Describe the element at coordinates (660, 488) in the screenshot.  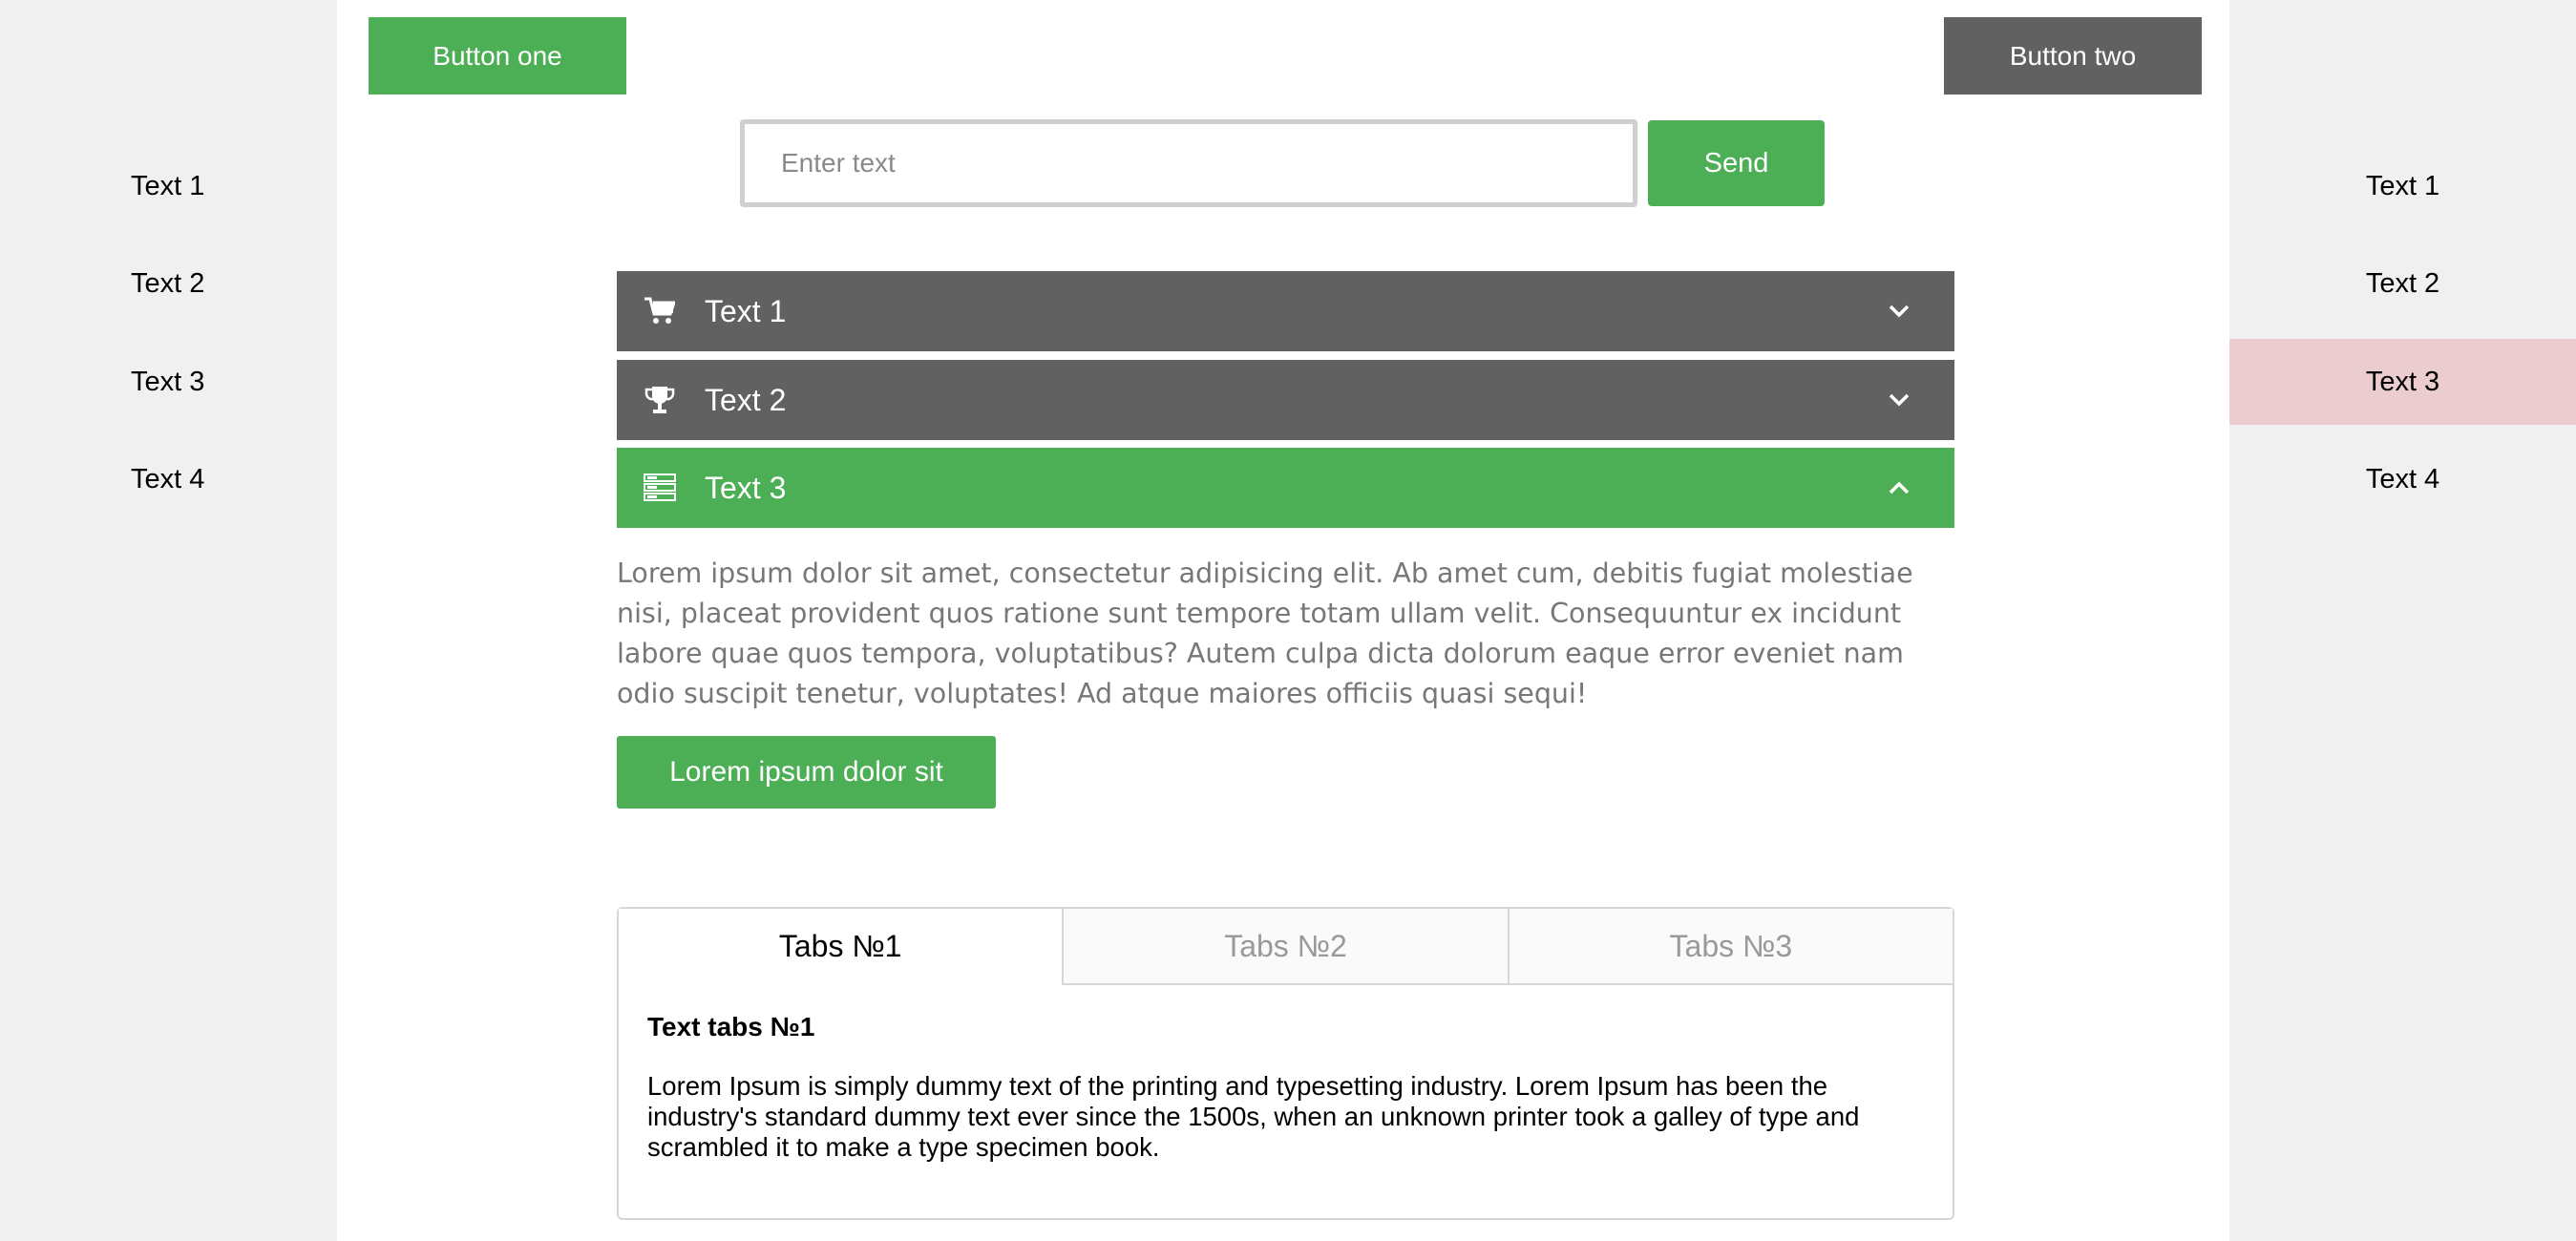
I see `server-icon` at that location.